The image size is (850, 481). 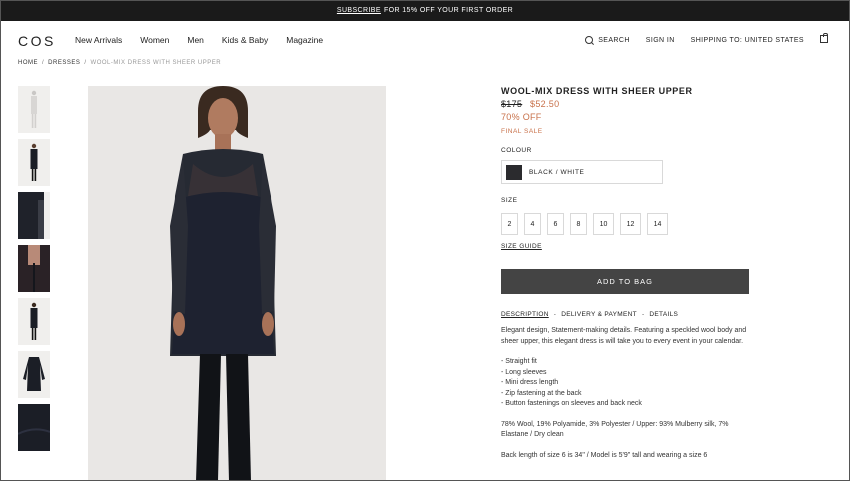 What do you see at coordinates (657, 224) in the screenshot?
I see `size-option-14: 14` at bounding box center [657, 224].